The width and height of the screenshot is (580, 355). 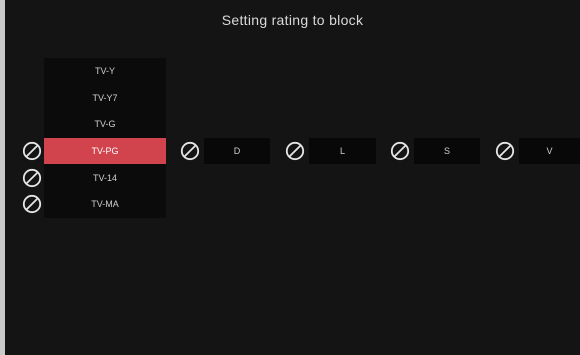 I want to click on content-flag-l: L, so click(x=342, y=151).